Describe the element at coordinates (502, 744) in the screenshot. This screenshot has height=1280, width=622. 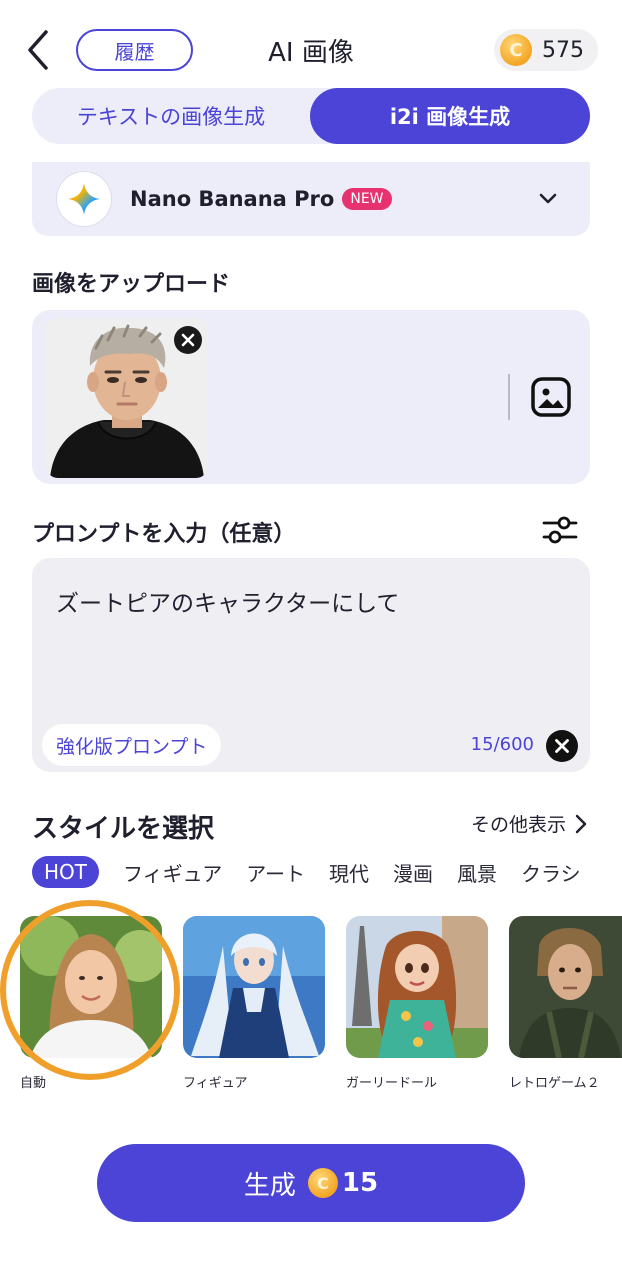
I see `char-count: 15/600` at that location.